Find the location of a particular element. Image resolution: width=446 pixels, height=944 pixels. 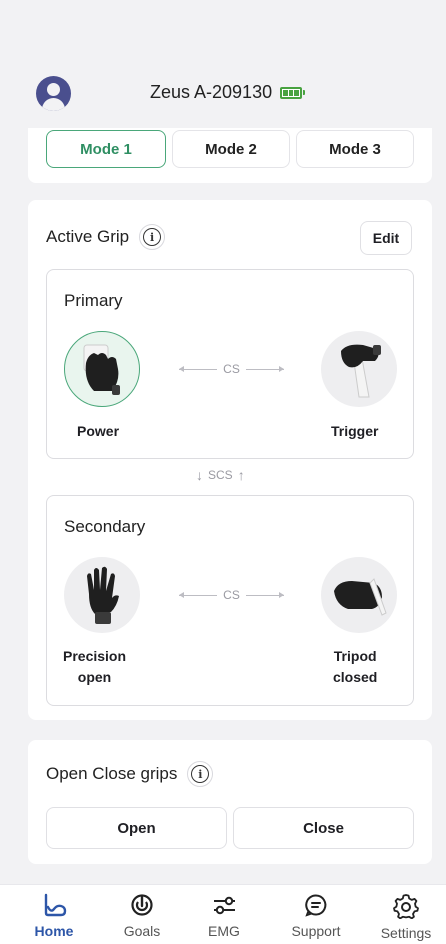

secondary-cs-link: CS is located at coordinates (232, 595).